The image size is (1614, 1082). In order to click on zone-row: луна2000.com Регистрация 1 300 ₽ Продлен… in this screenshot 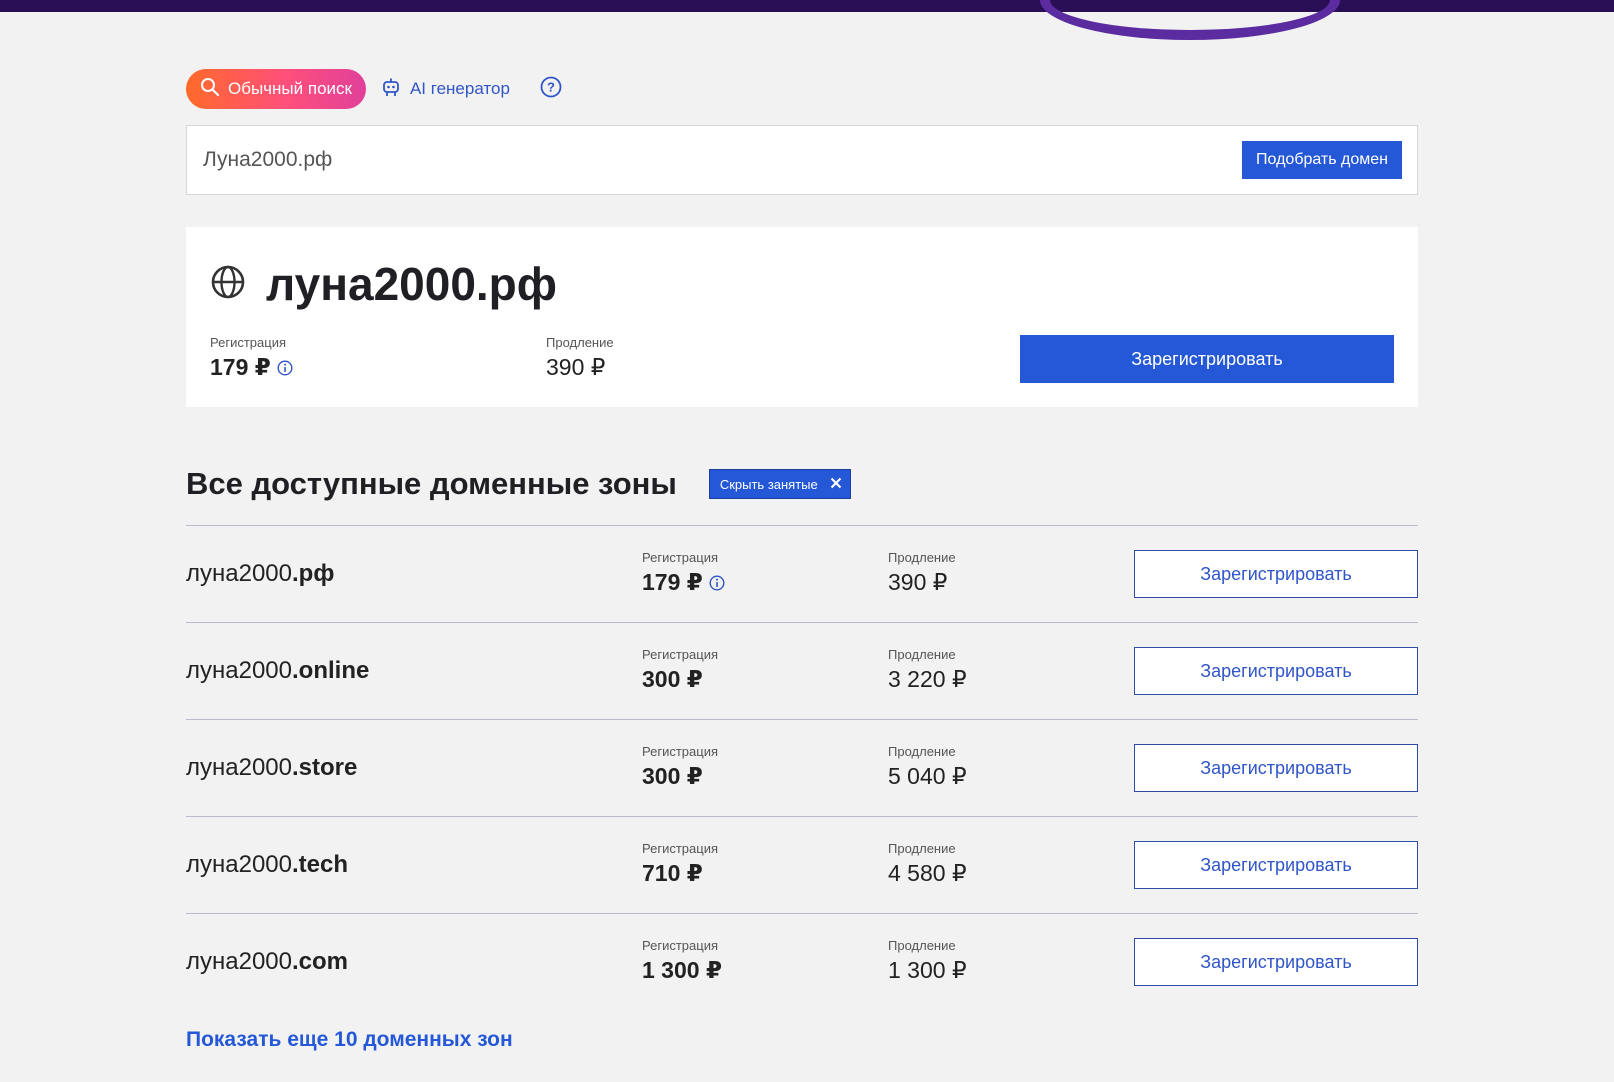, I will do `click(802, 961)`.